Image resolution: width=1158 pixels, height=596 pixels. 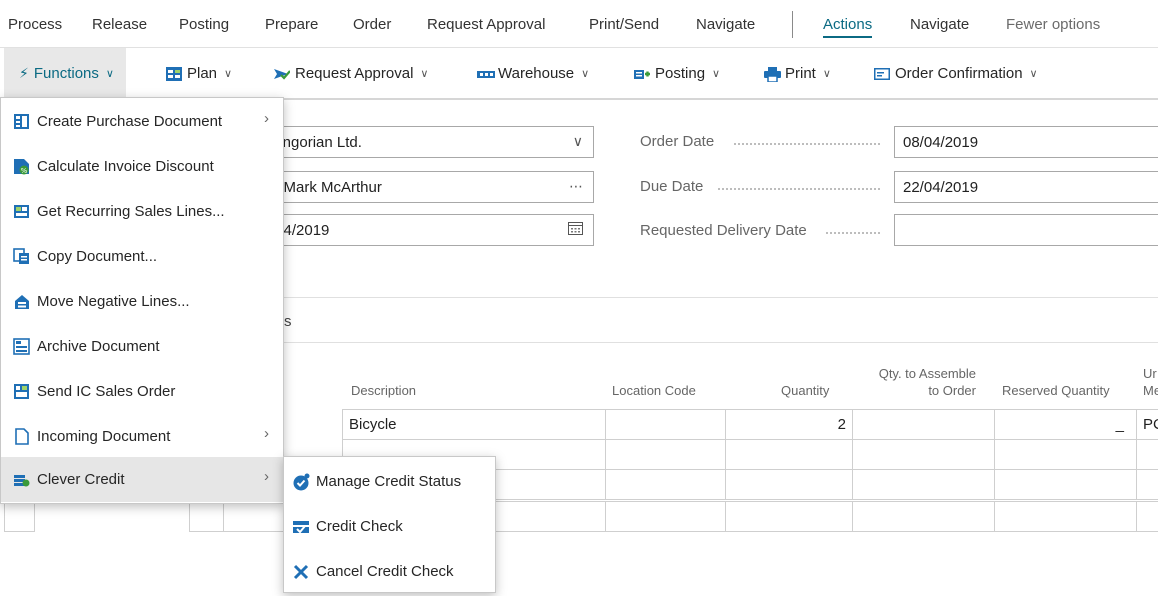 What do you see at coordinates (1119, 424) in the screenshot?
I see `line-reserved-value: _` at bounding box center [1119, 424].